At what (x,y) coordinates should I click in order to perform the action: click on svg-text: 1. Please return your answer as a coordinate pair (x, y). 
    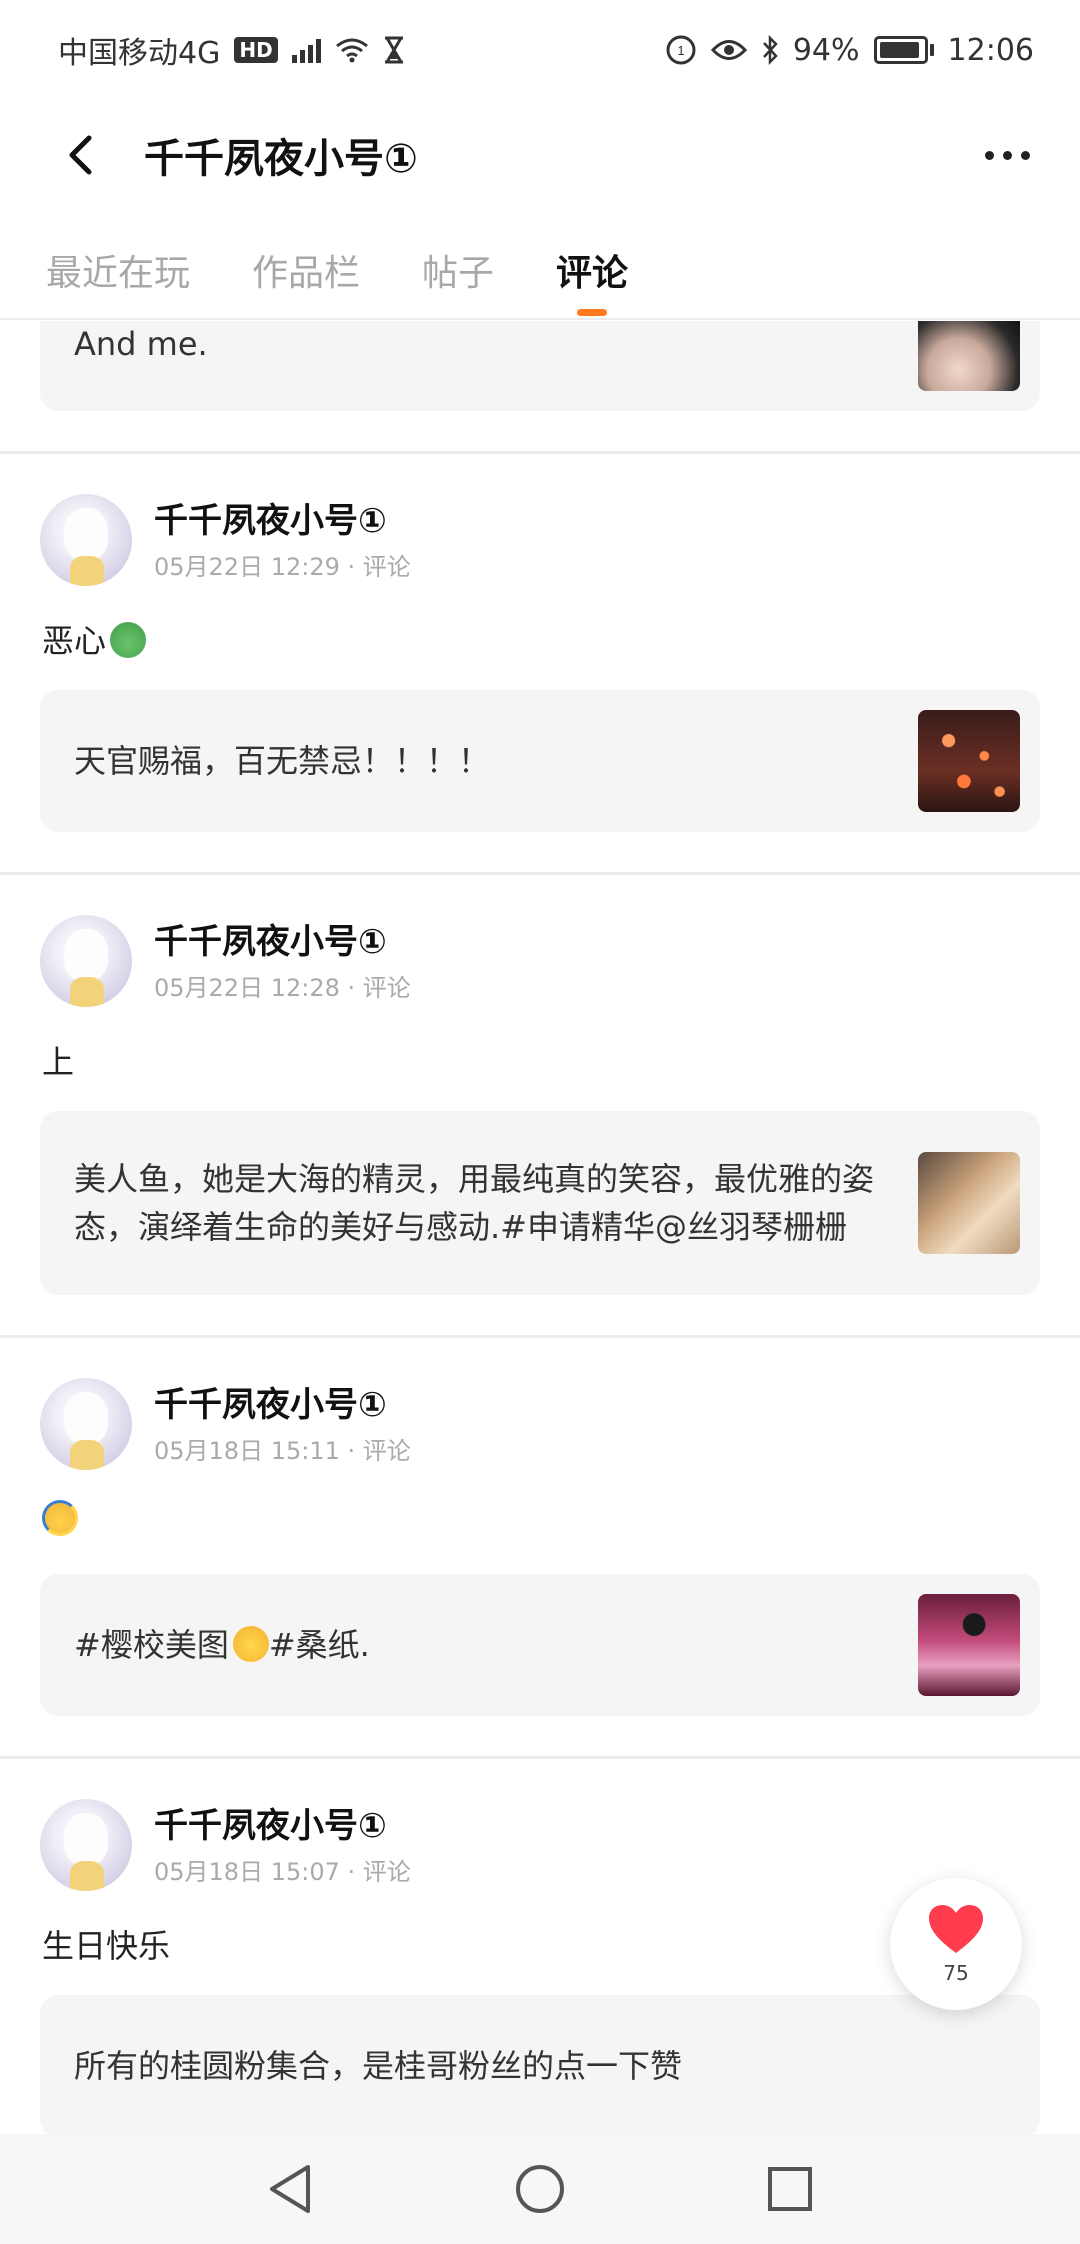
    Looking at the image, I should click on (680, 50).